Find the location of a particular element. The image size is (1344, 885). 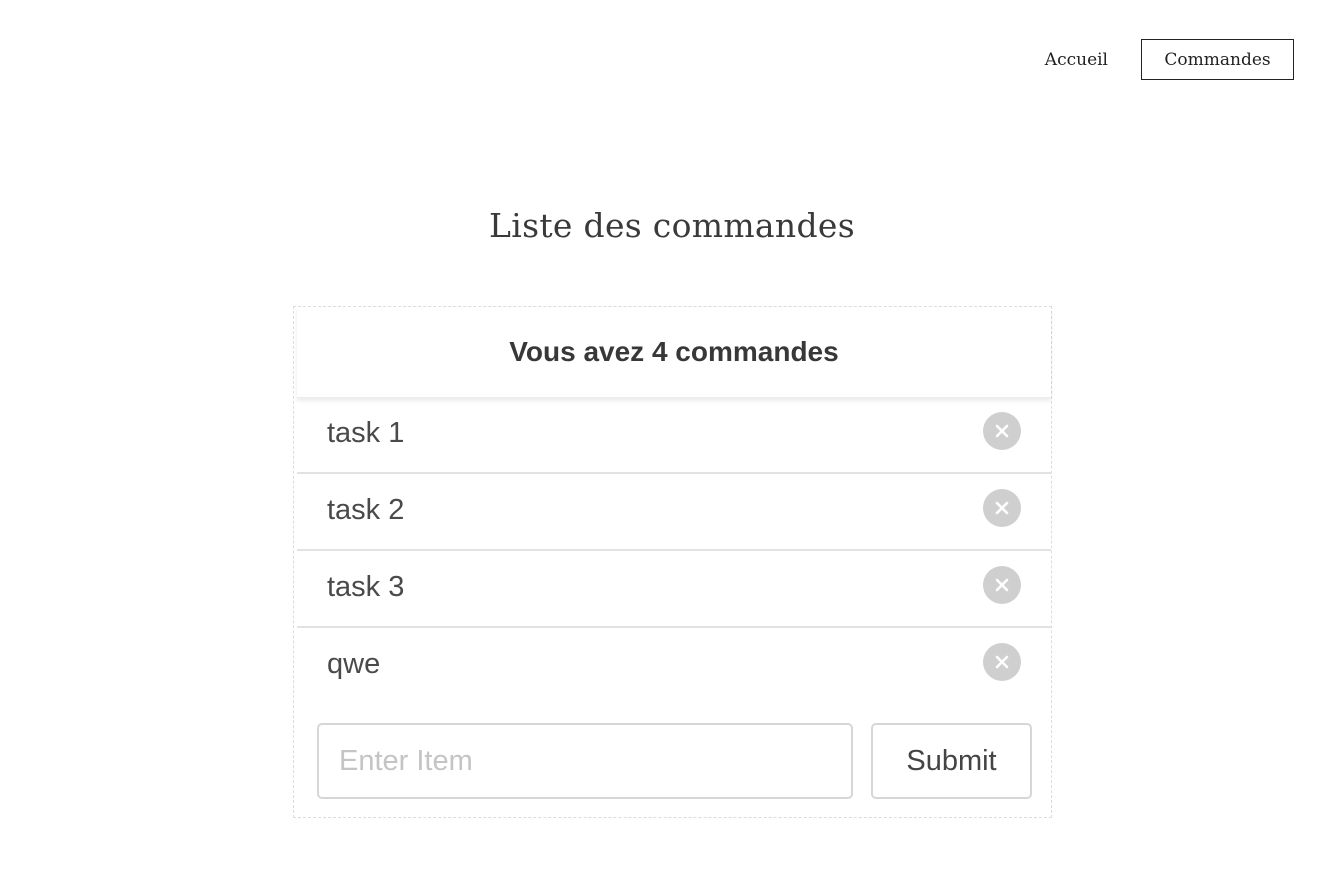

nav-link-commandes: Commandes is located at coordinates (1217, 59).